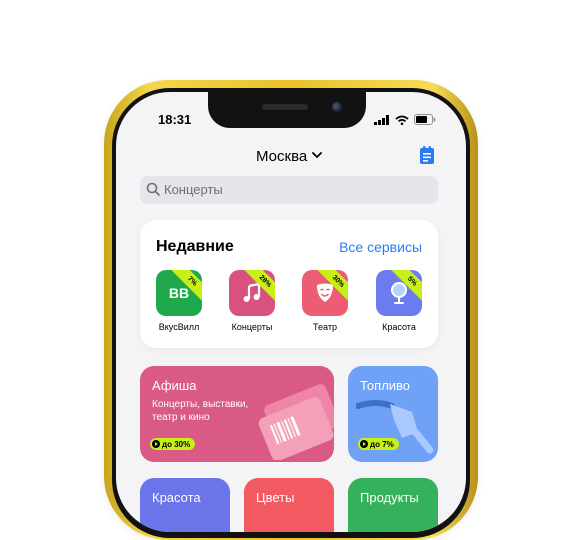 The image size is (580, 540). Describe the element at coordinates (380, 247) in the screenshot. I see `all-services-link: Все сервисы` at that location.